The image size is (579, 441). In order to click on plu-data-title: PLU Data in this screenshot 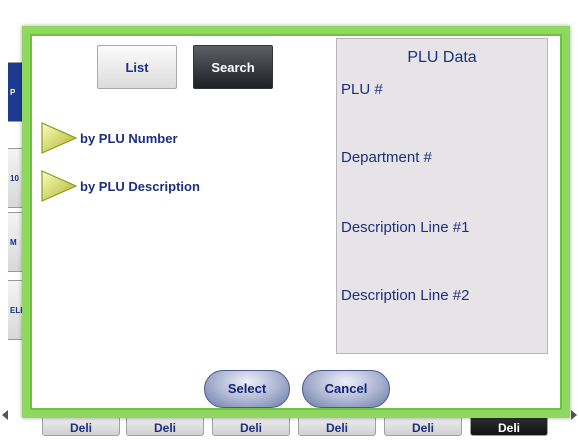, I will do `click(442, 57)`.